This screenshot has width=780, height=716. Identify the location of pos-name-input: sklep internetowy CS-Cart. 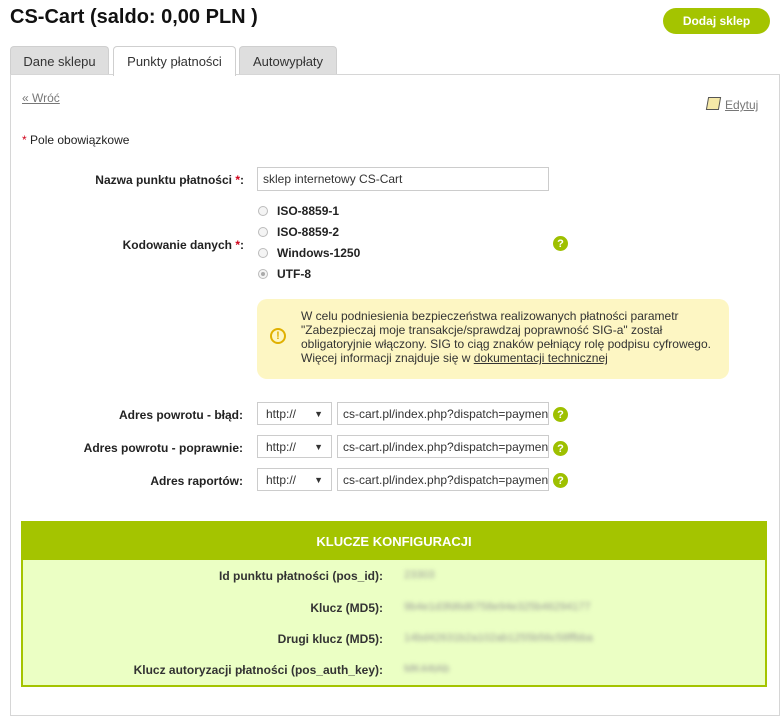
(403, 179).